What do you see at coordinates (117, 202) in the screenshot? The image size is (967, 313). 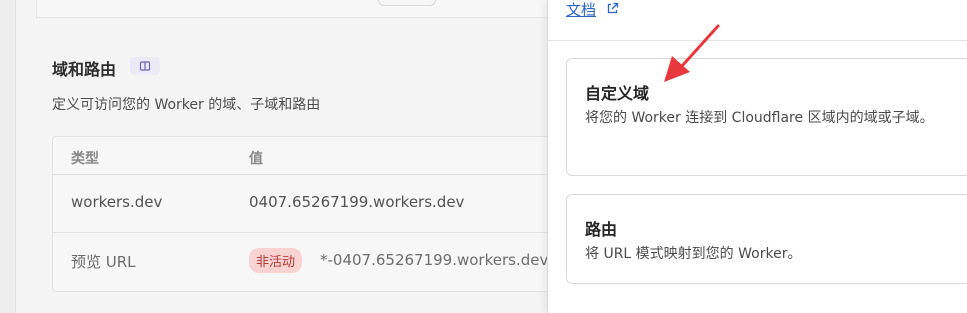 I see `row-type: workers.dev` at bounding box center [117, 202].